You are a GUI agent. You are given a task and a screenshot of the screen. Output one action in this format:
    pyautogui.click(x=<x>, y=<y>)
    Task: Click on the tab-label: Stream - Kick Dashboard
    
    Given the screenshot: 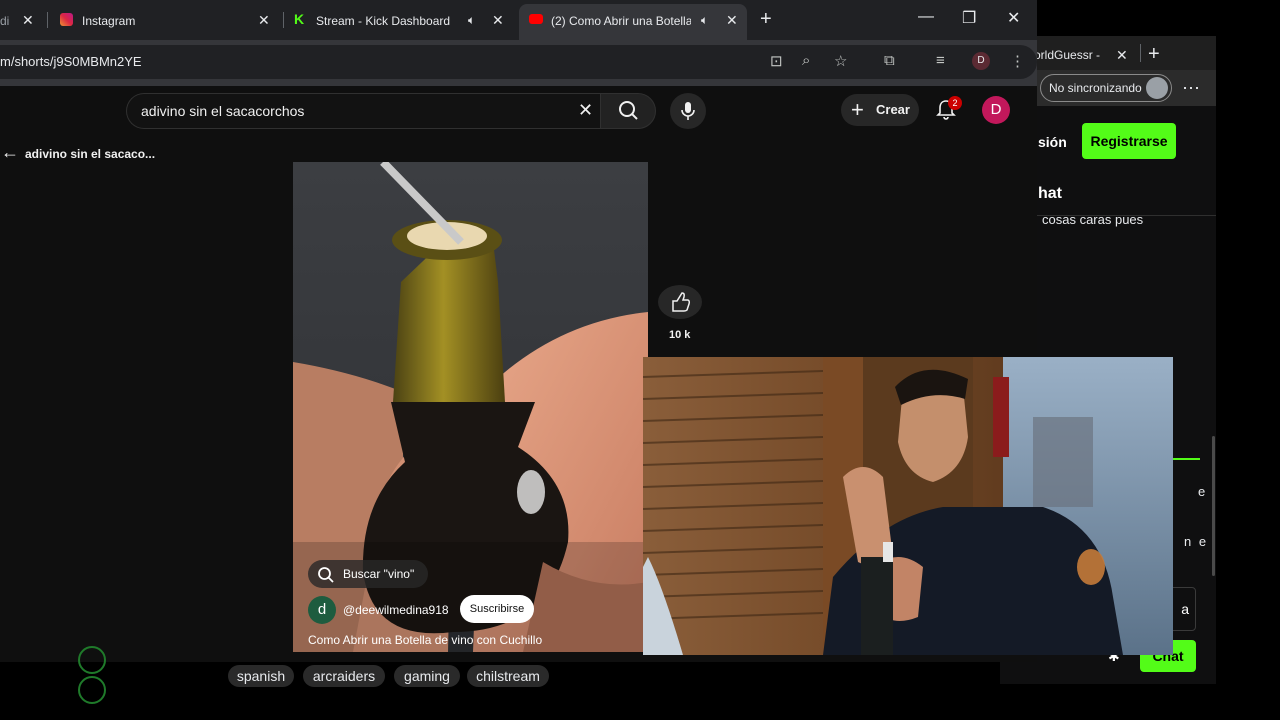 What is the action you would take?
    pyautogui.click(x=383, y=21)
    